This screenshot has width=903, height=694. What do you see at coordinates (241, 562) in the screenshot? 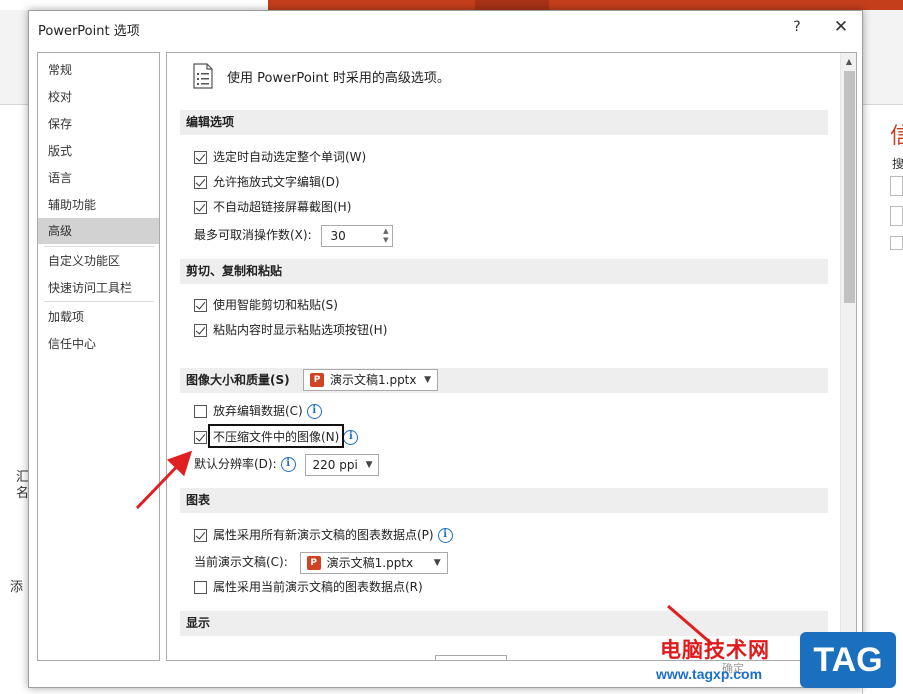
I see `current-presentation-label: 当前演示文稿(C):` at bounding box center [241, 562].